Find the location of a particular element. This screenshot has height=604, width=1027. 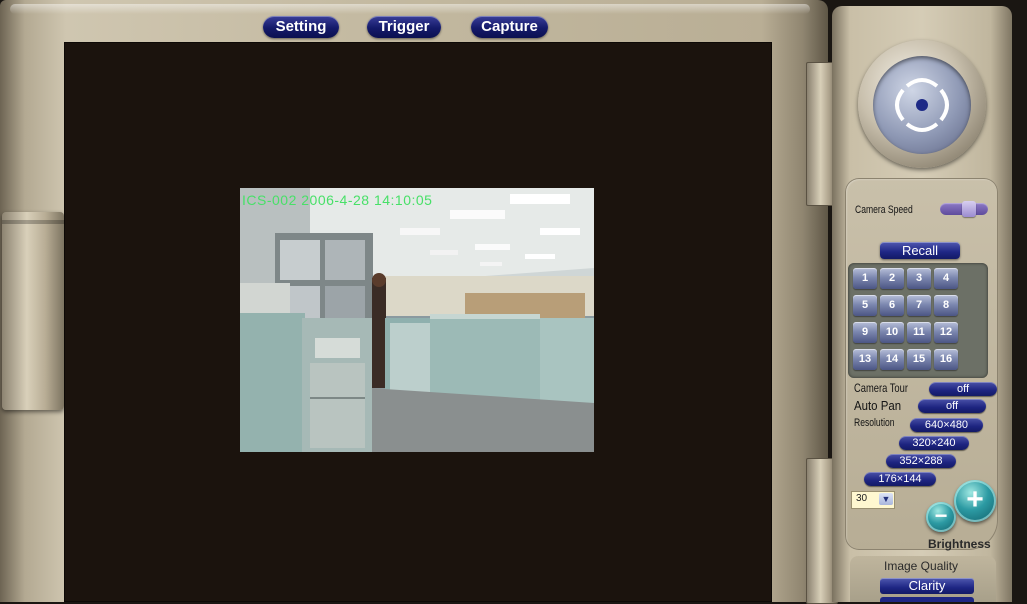

frame-shine is located at coordinates (410, 9).